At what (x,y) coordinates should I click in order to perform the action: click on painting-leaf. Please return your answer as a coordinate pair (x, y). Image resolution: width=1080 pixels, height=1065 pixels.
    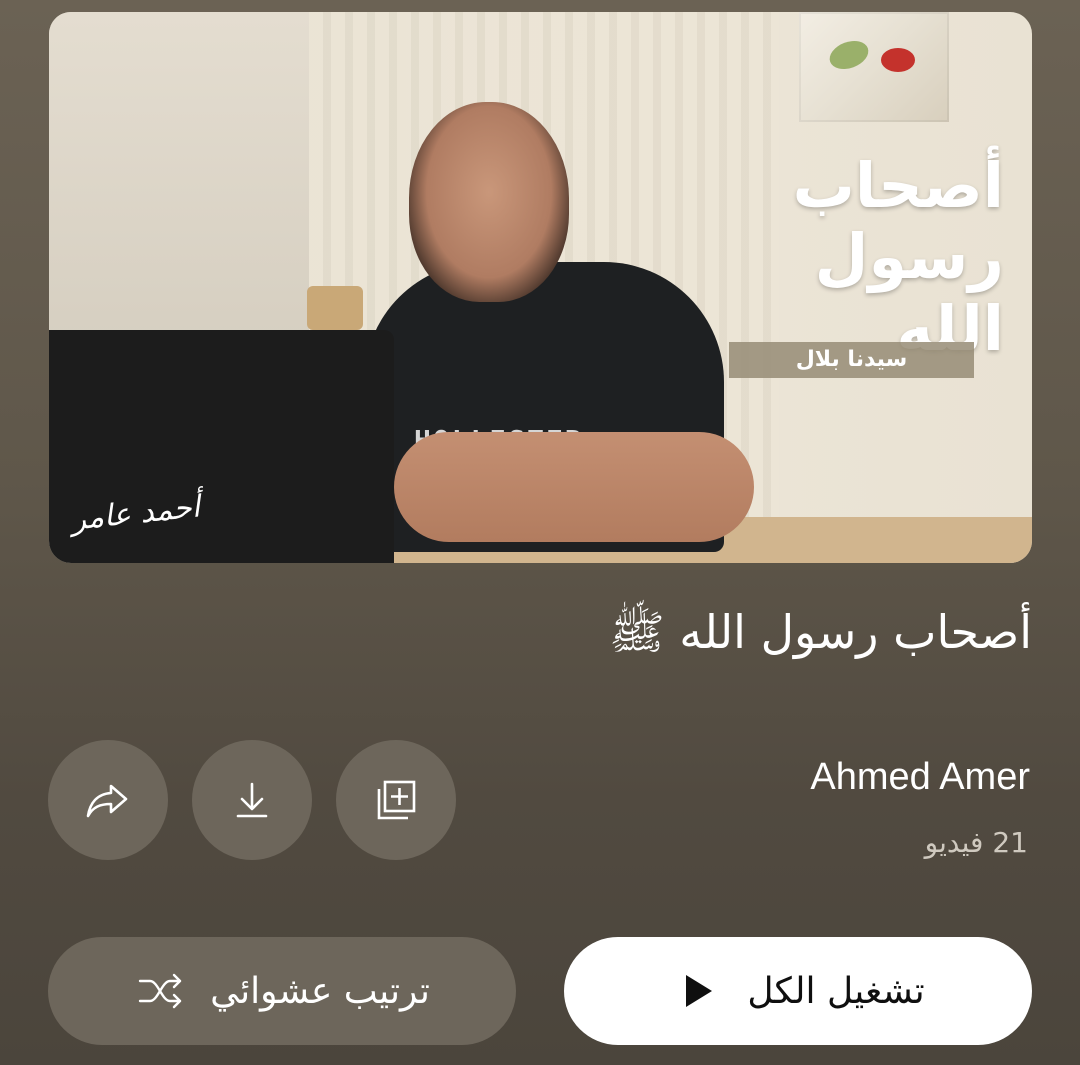
    Looking at the image, I should click on (849, 55).